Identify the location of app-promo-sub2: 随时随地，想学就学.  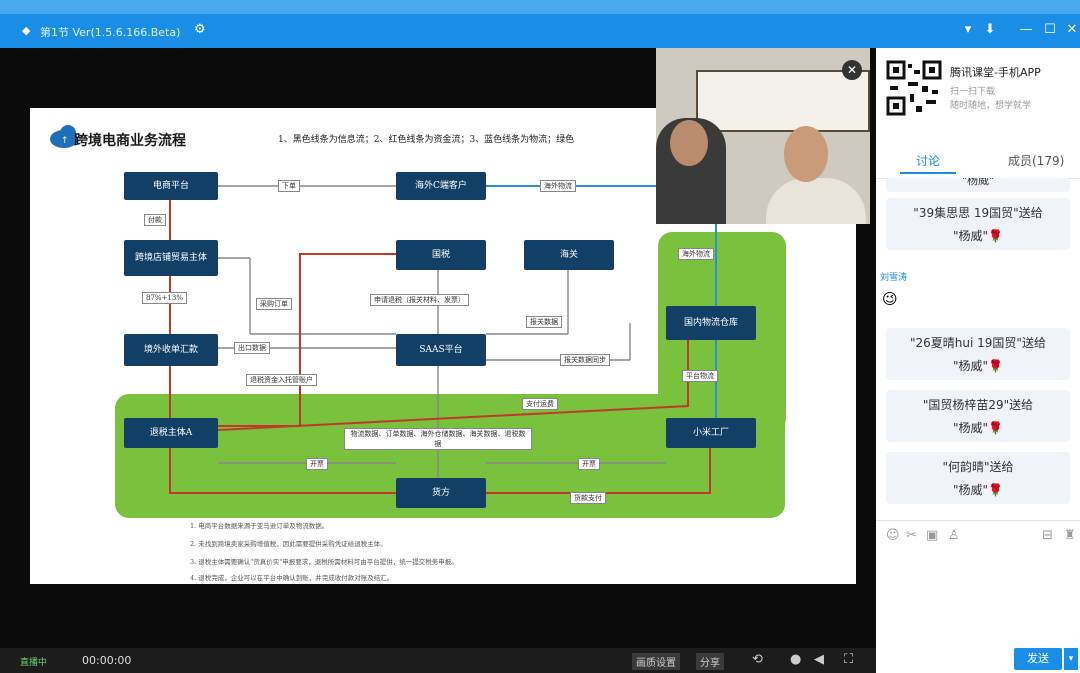
(991, 106).